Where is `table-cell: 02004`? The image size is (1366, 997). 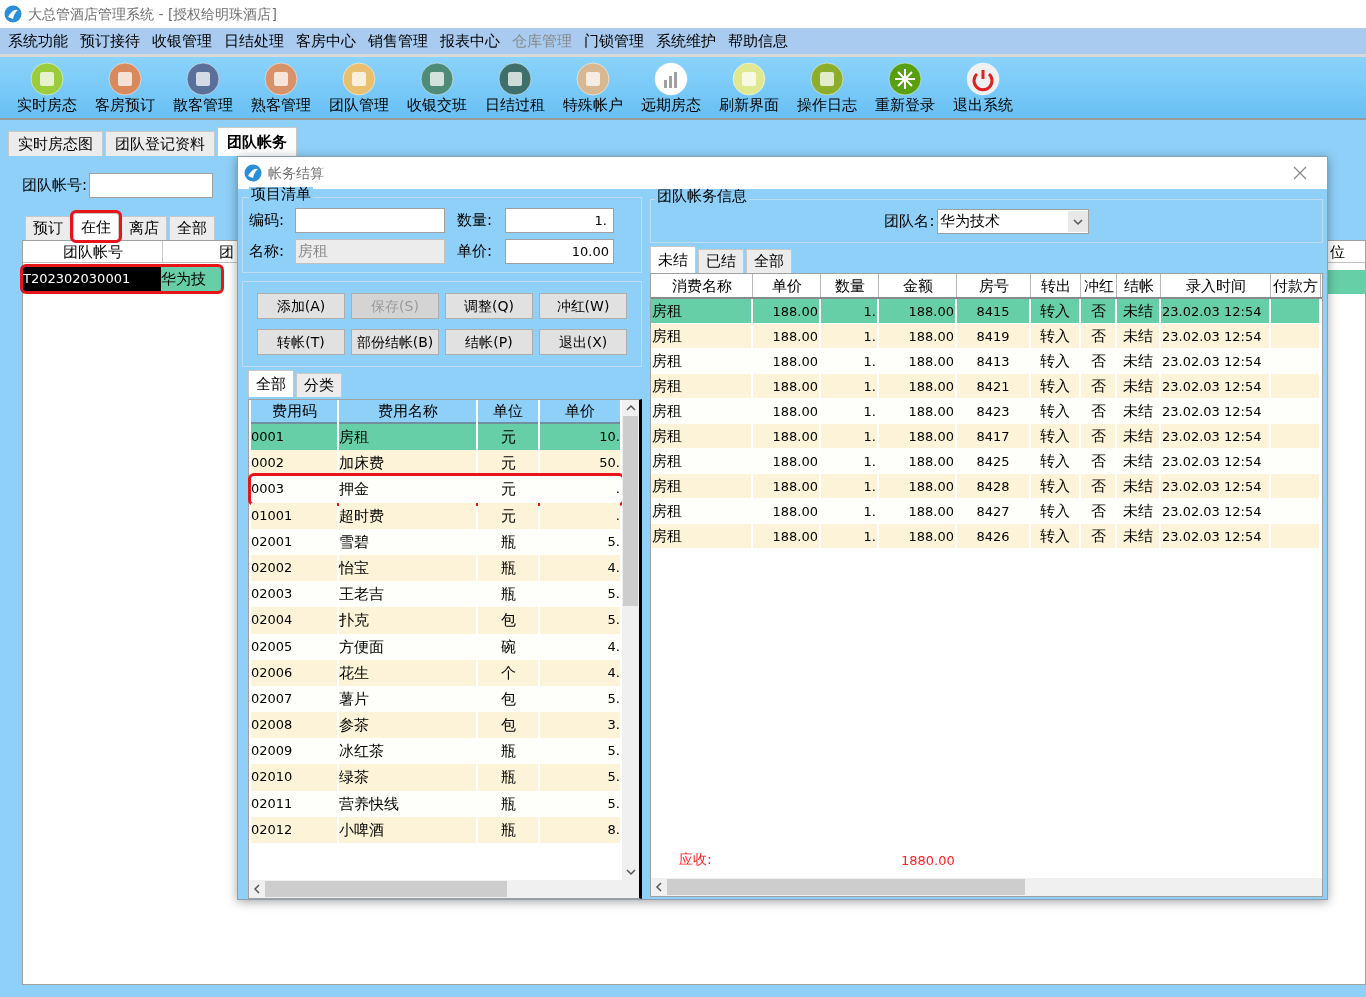
table-cell: 02004 is located at coordinates (294, 620).